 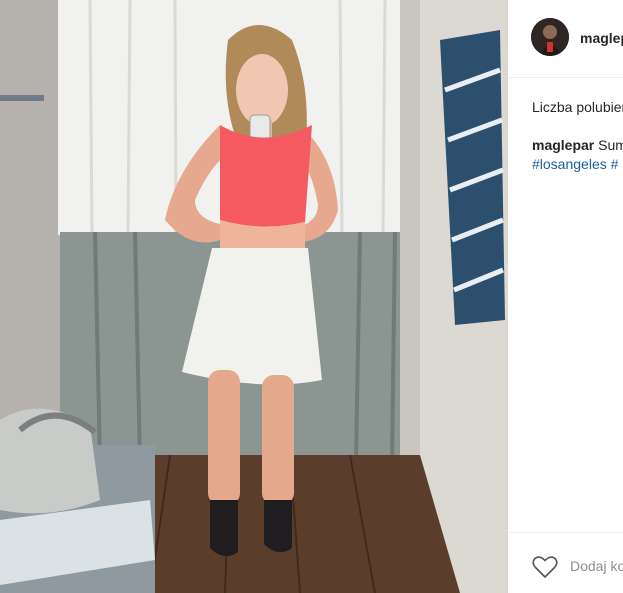 I want to click on caption-username: maglepar, so click(x=563, y=145).